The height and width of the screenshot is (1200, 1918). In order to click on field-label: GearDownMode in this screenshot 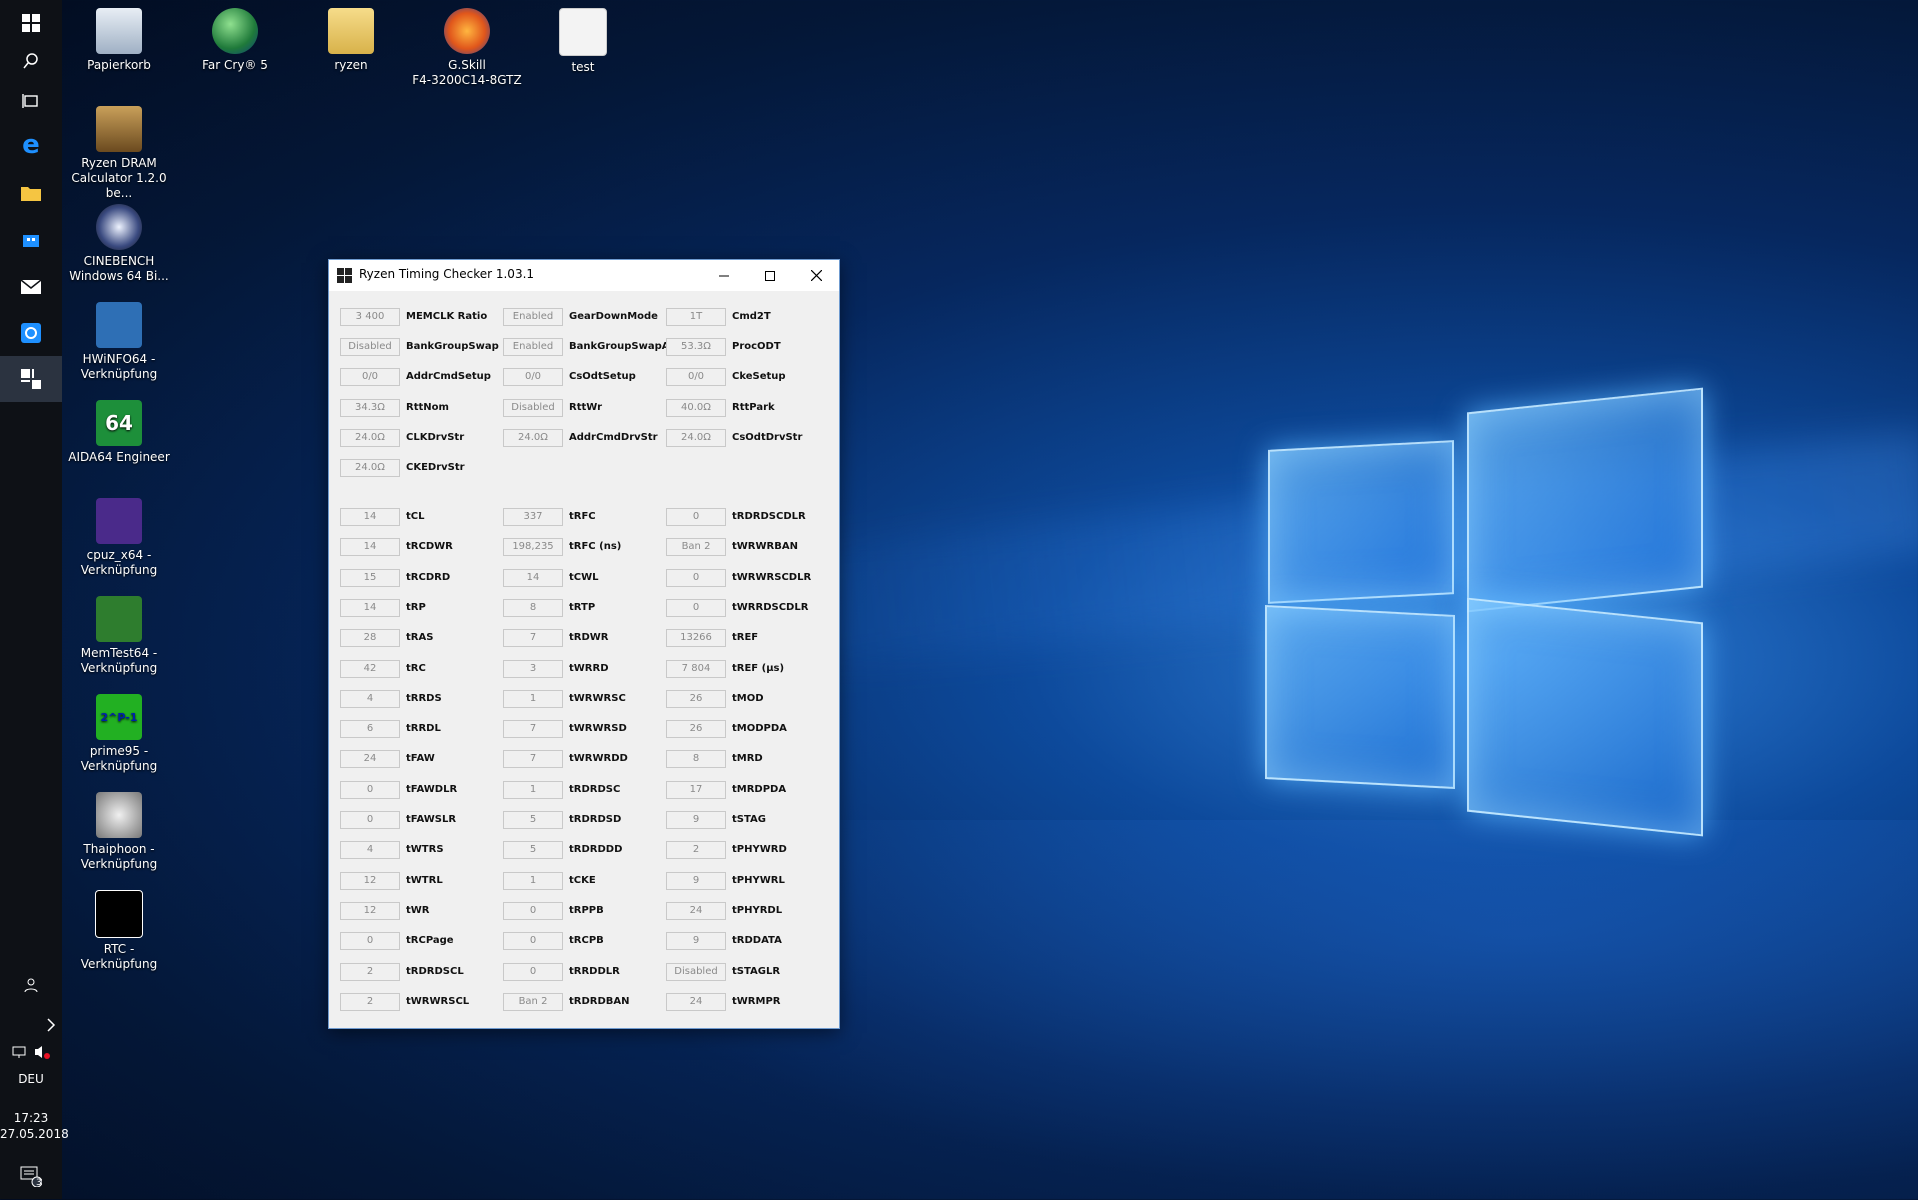, I will do `click(613, 316)`.